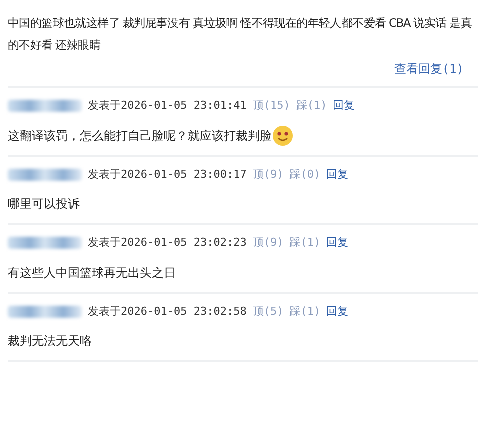 The height and width of the screenshot is (440, 500). I want to click on upvote-link: 顶(5), so click(268, 312).